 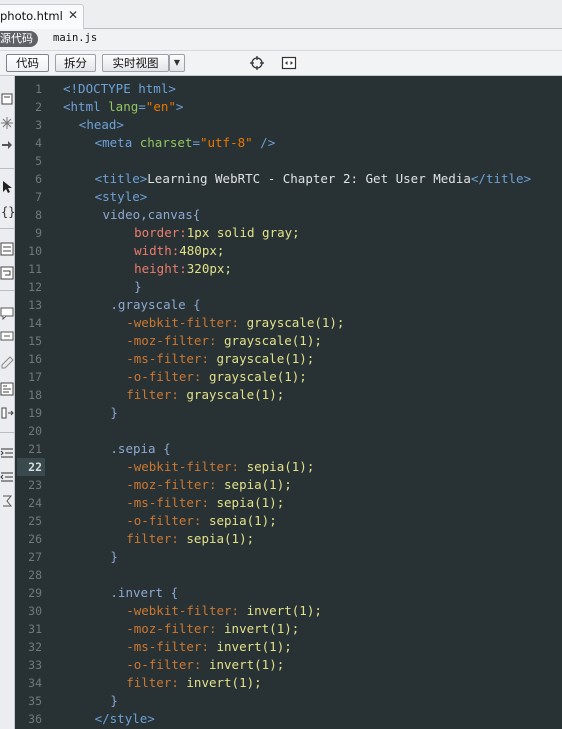 What do you see at coordinates (125, 719) in the screenshot?
I see `code-line: </style>` at bounding box center [125, 719].